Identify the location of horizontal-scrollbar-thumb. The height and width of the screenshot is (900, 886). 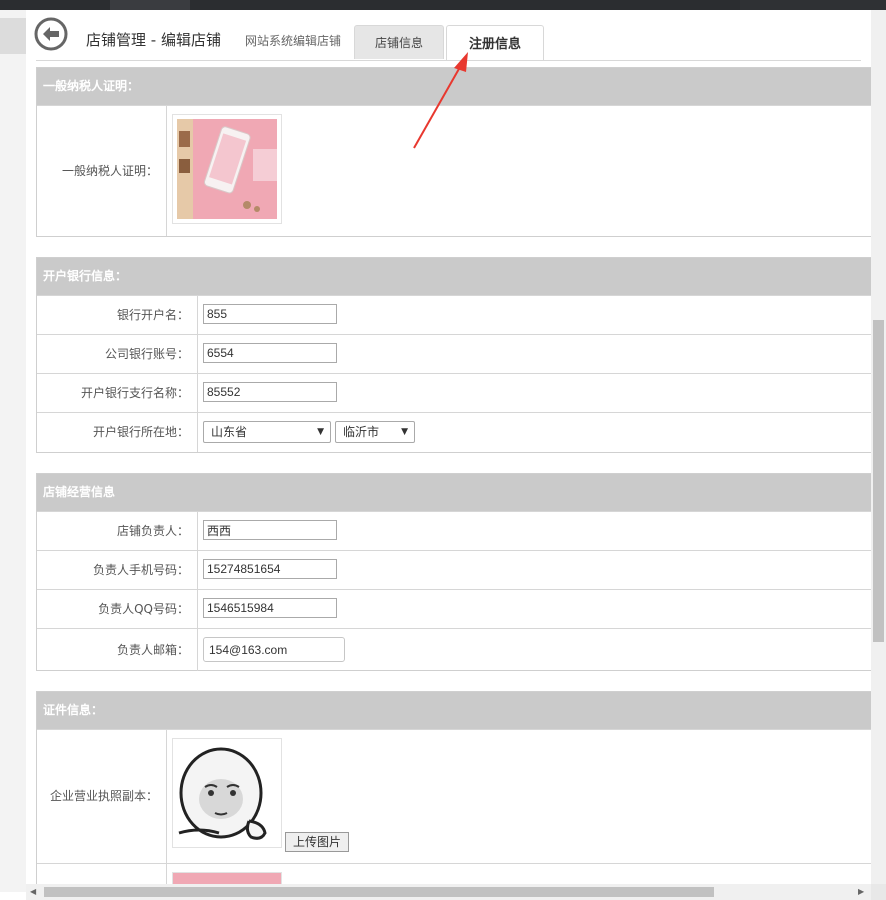
(379, 892).